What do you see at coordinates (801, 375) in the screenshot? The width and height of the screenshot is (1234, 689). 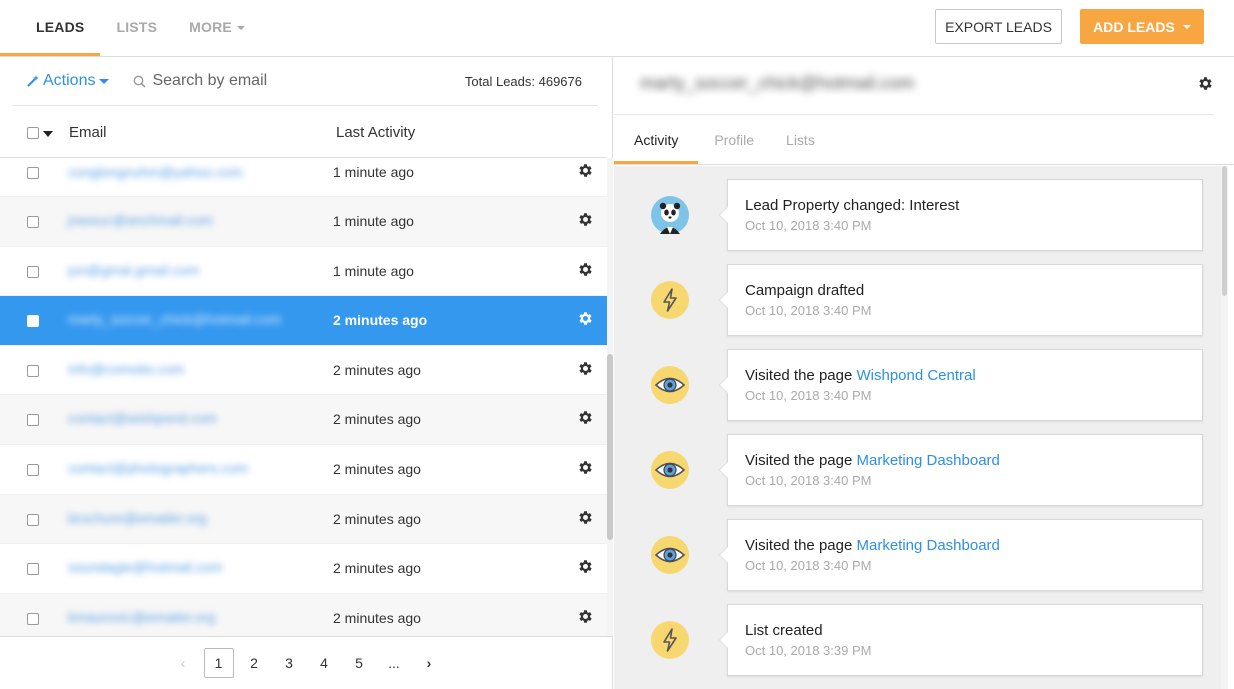 I see `activity-text: Visited the page` at bounding box center [801, 375].